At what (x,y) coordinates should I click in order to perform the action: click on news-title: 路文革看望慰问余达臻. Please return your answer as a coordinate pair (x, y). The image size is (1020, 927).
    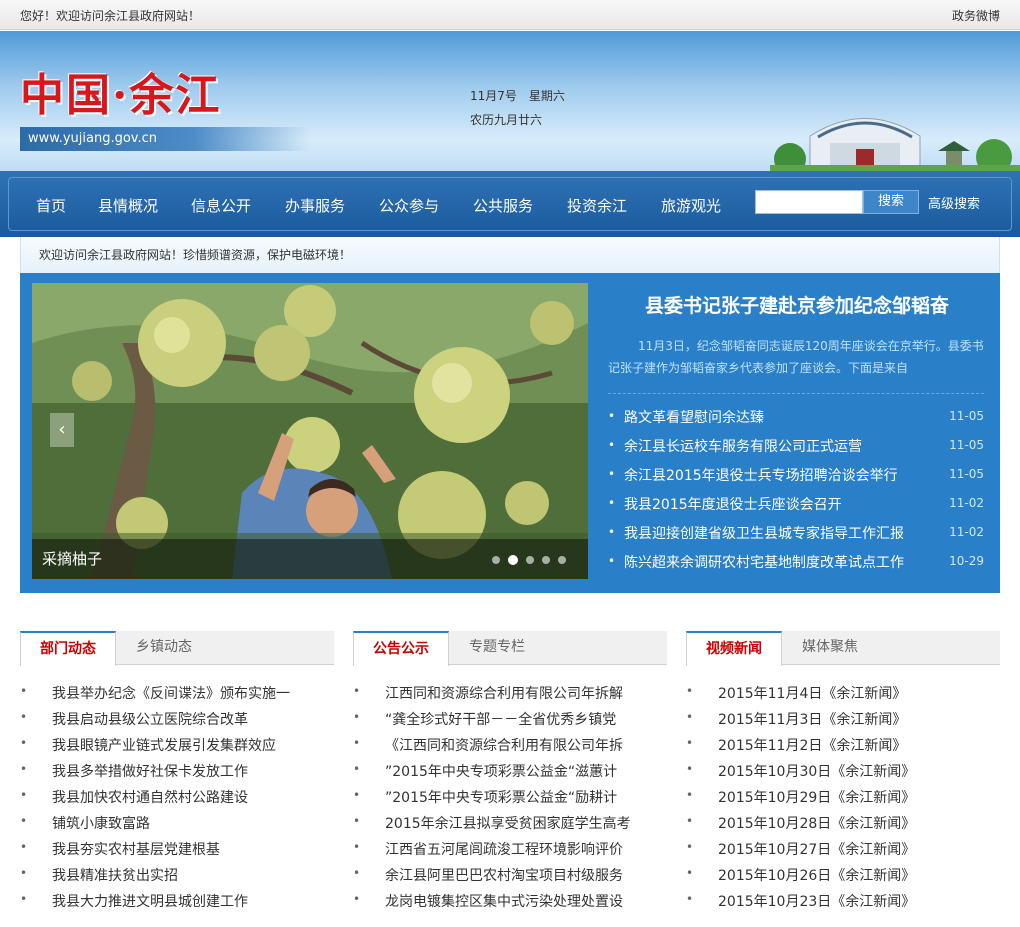
    Looking at the image, I should click on (694, 417).